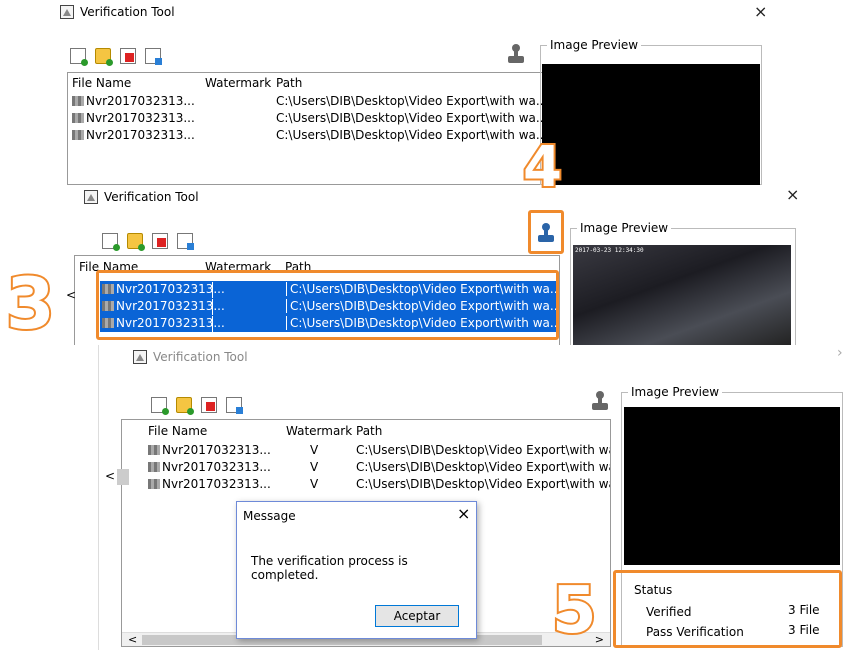 This screenshot has height=650, width=844. I want to click on image-preview-group: Image Preview, so click(651, 112).